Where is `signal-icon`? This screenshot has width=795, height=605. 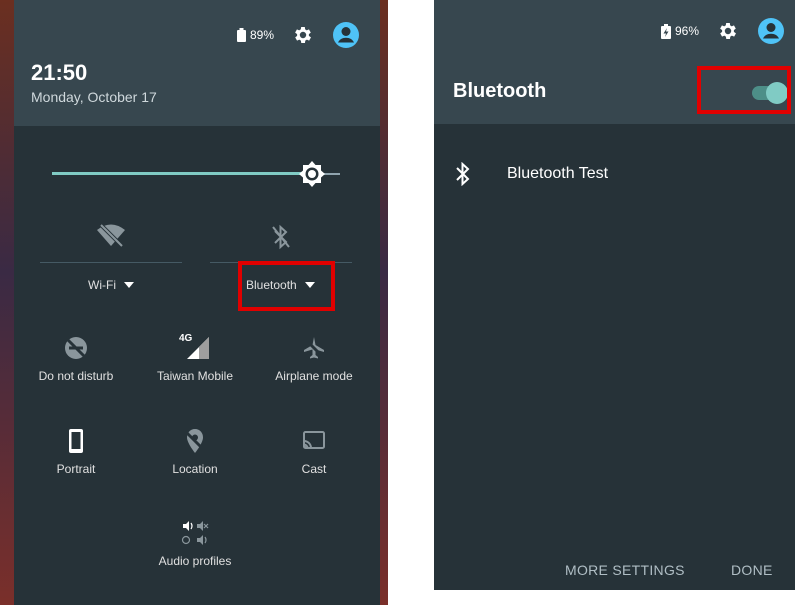 signal-icon is located at coordinates (198, 348).